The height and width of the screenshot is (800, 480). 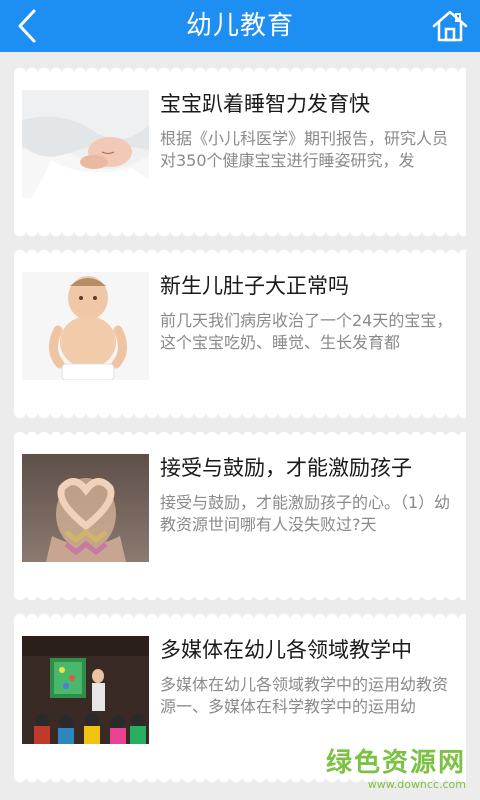 I want to click on article-summary: 根据《小儿科医学》期刊报告，研究人员对350个健康宝宝进行睡姿研究，发, so click(x=304, y=149).